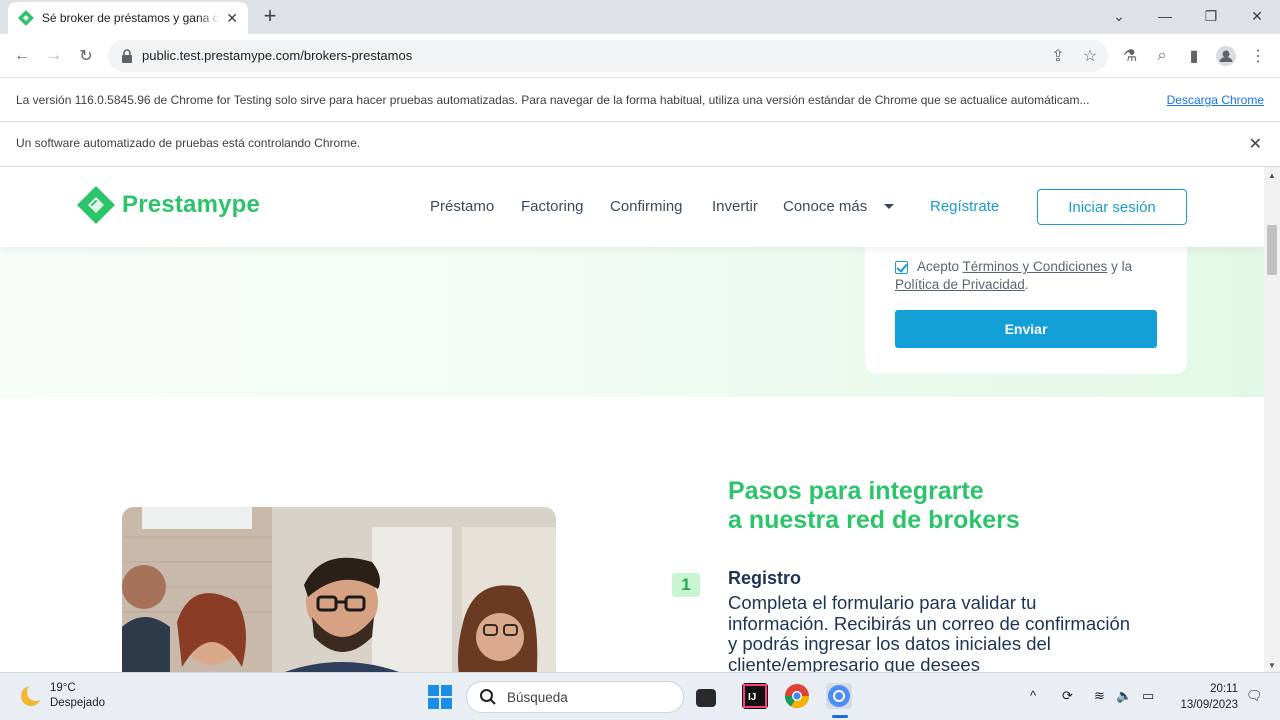 The height and width of the screenshot is (720, 1280). I want to click on terms-accept-label: Acepto, so click(938, 266).